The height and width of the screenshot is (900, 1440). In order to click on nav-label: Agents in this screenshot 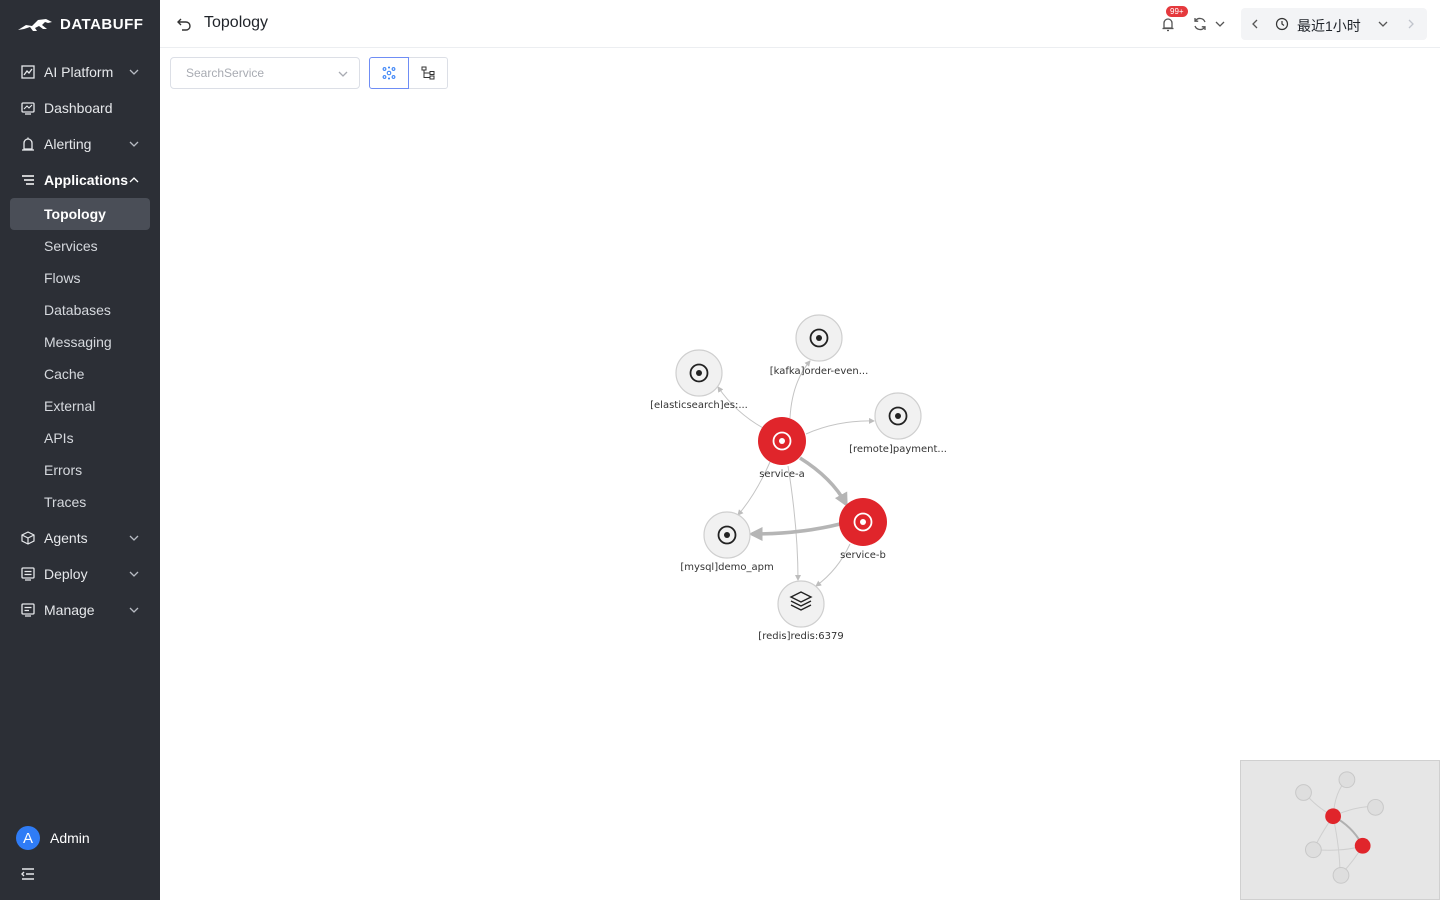, I will do `click(66, 538)`.